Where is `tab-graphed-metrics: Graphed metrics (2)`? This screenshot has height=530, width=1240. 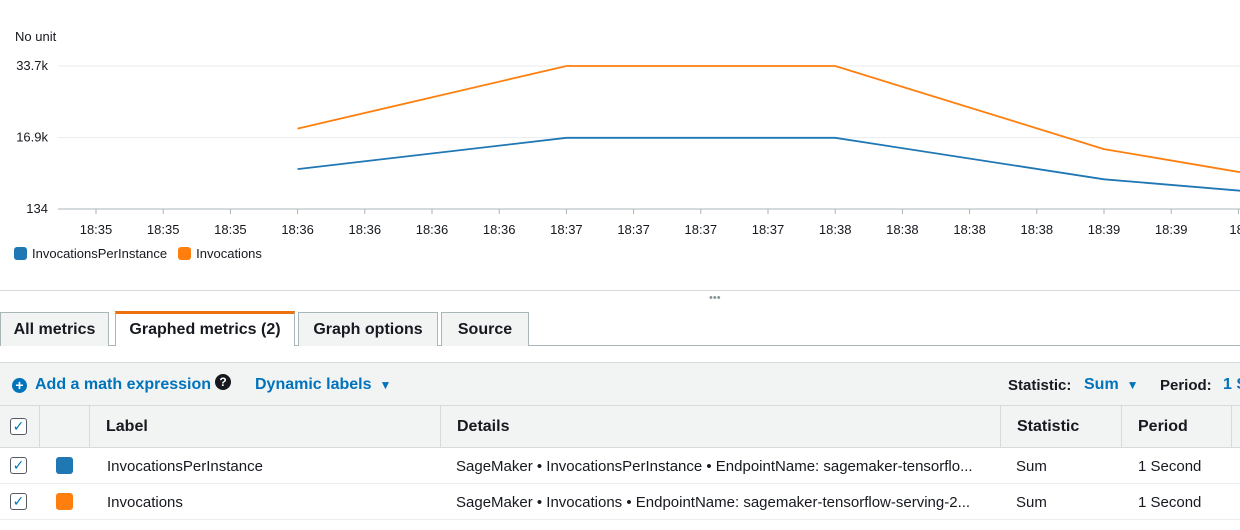
tab-graphed-metrics: Graphed metrics (2) is located at coordinates (205, 328).